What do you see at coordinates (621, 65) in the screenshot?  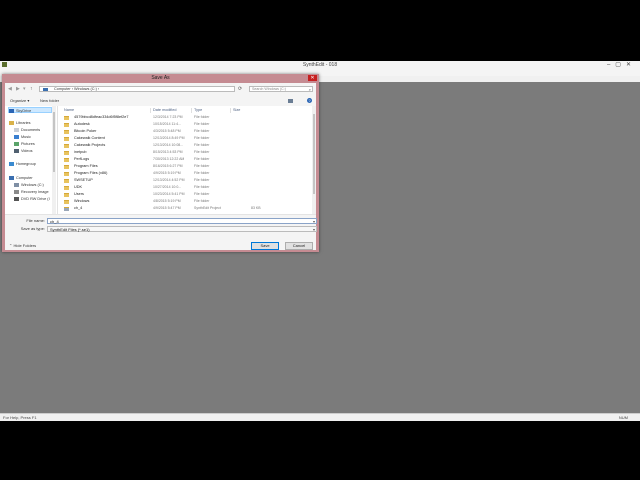 I see `window-control-buttons: –▢✕` at bounding box center [621, 65].